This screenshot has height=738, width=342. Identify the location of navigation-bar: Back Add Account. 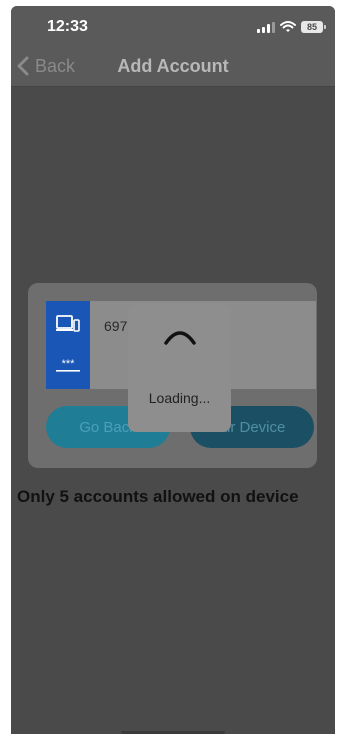
(173, 66).